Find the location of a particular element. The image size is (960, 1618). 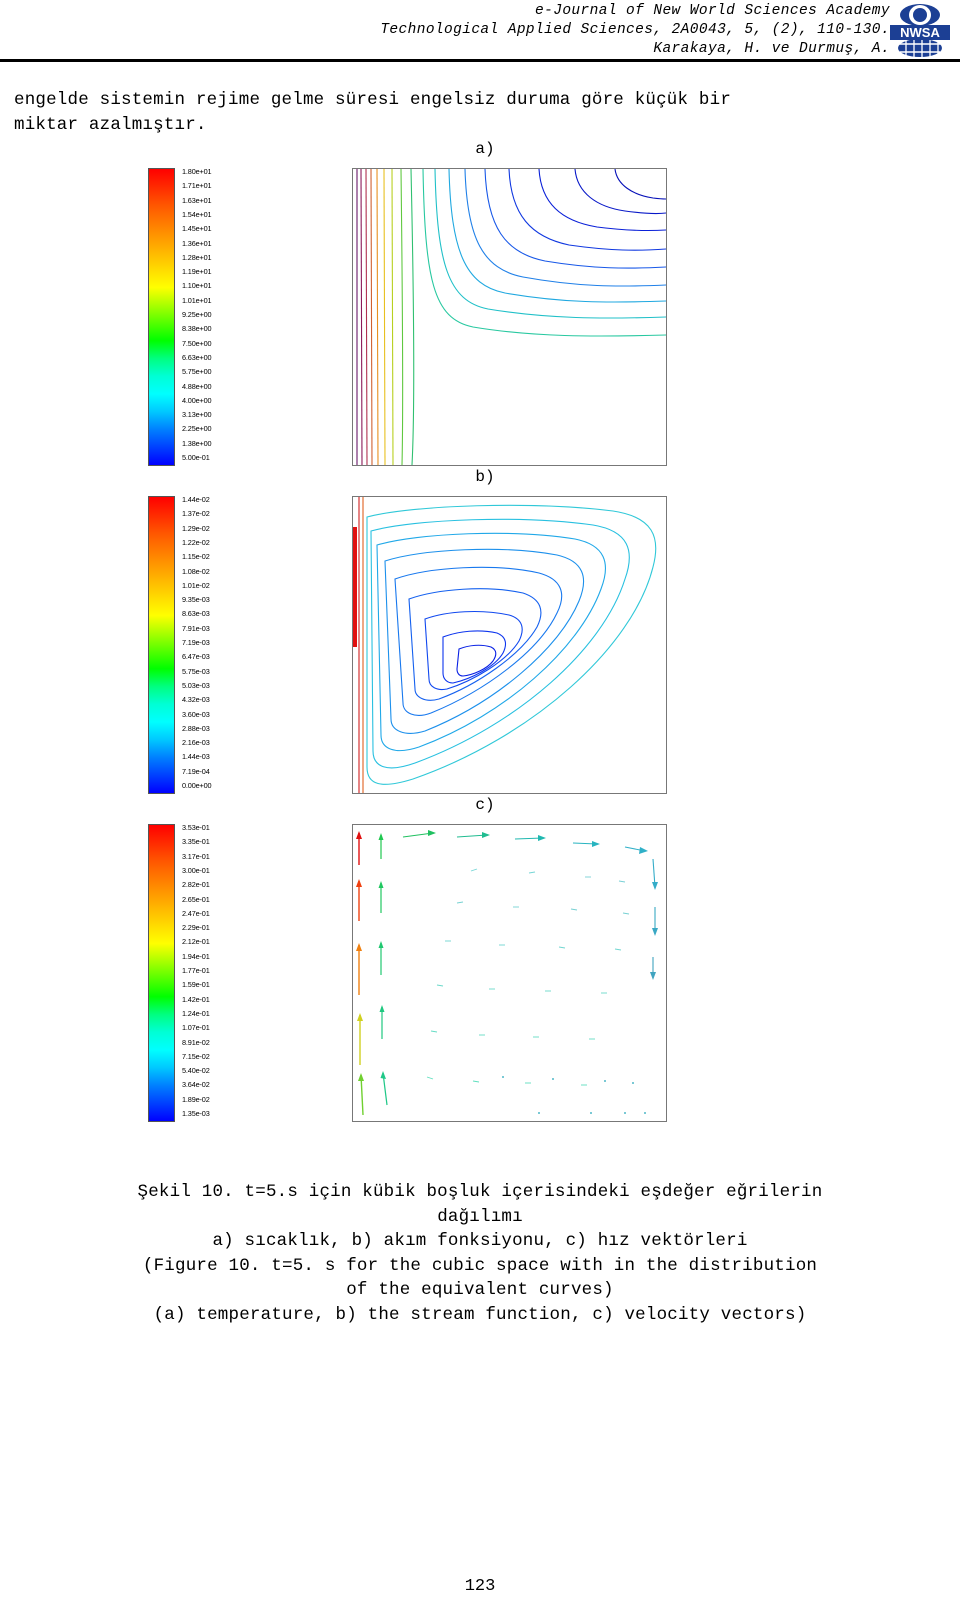

colorbar-tick-label: 3.64e-02 is located at coordinates (196, 1085).